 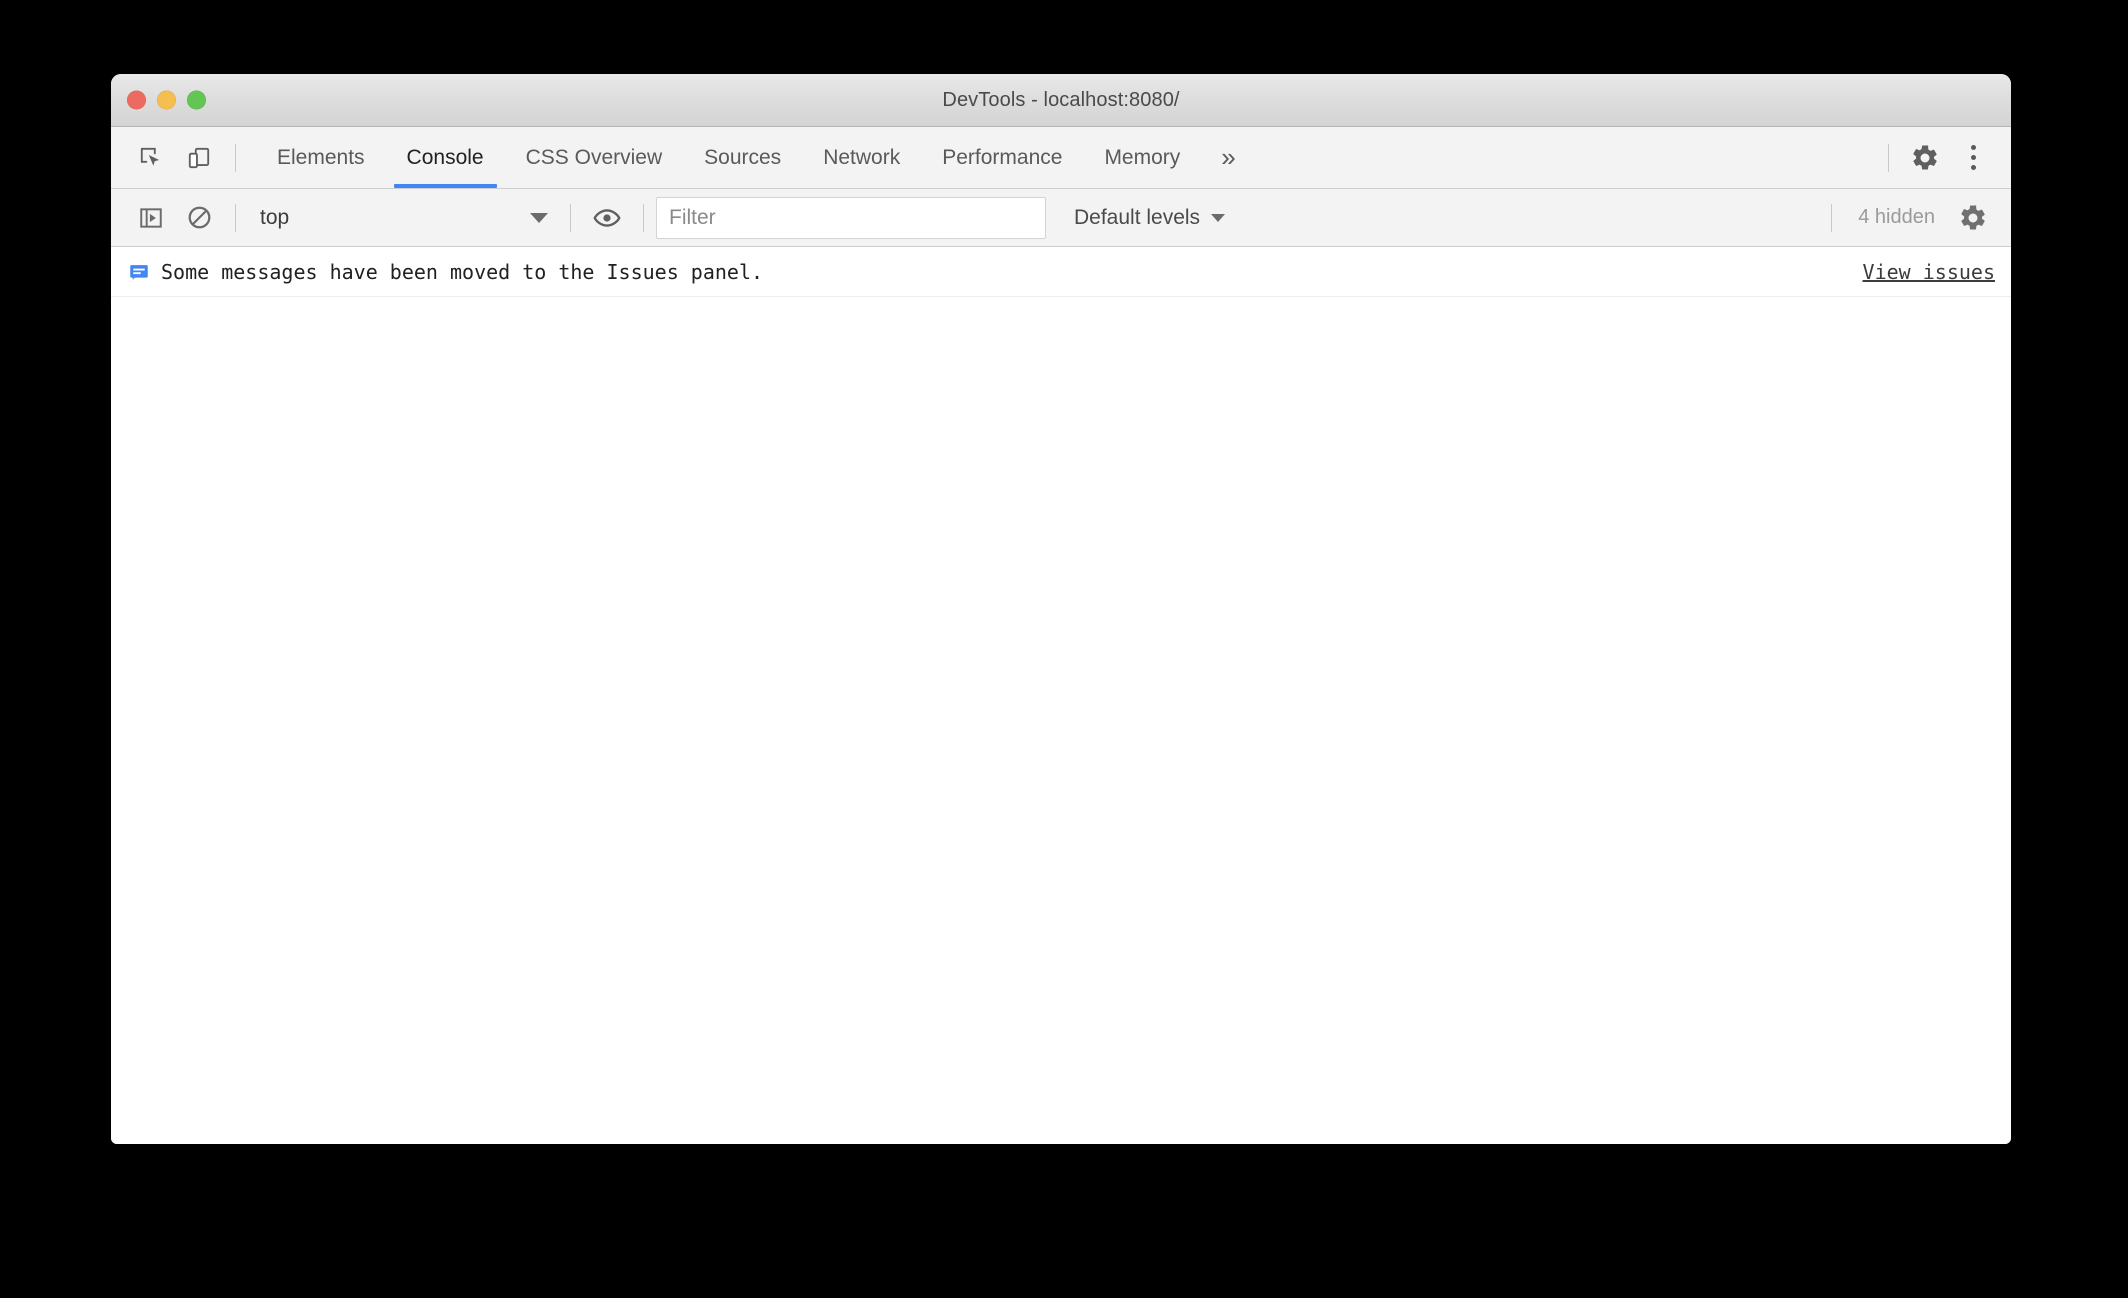 I want to click on tab-performance: Performance, so click(x=1002, y=157).